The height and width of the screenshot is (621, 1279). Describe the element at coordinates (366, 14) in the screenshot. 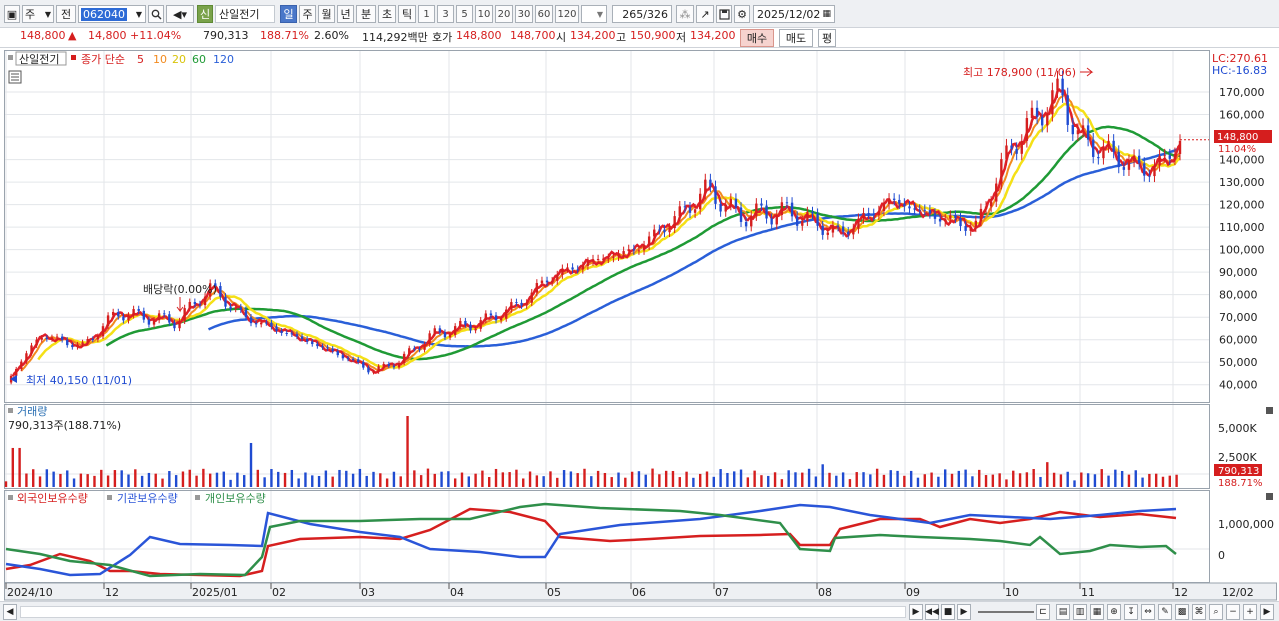

I see `tab-minute: 분` at that location.